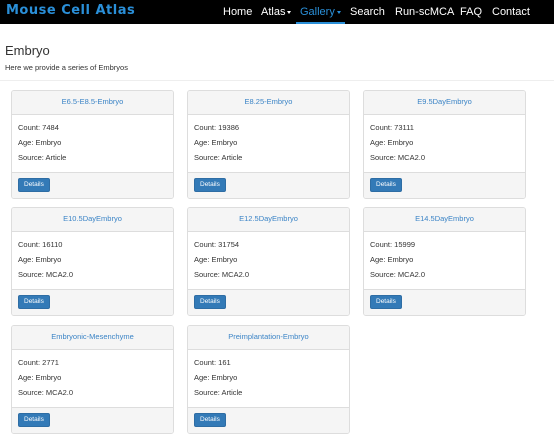 This screenshot has height=437, width=554. I want to click on nav-atlas-dropdown: Atlas, so click(276, 12).